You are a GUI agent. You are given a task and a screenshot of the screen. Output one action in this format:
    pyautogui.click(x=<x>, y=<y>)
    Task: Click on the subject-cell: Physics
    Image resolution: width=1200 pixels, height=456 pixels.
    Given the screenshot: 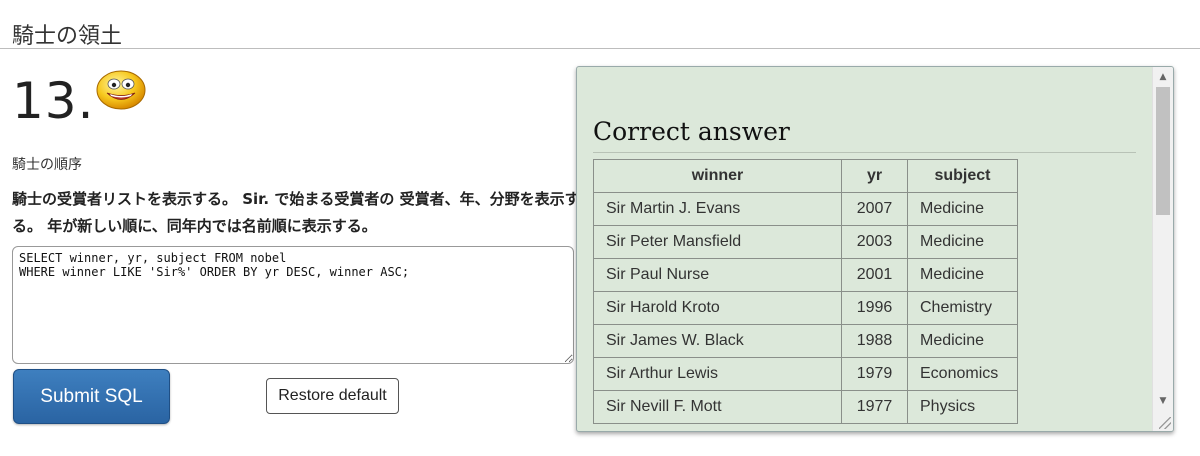 What is the action you would take?
    pyautogui.click(x=962, y=407)
    